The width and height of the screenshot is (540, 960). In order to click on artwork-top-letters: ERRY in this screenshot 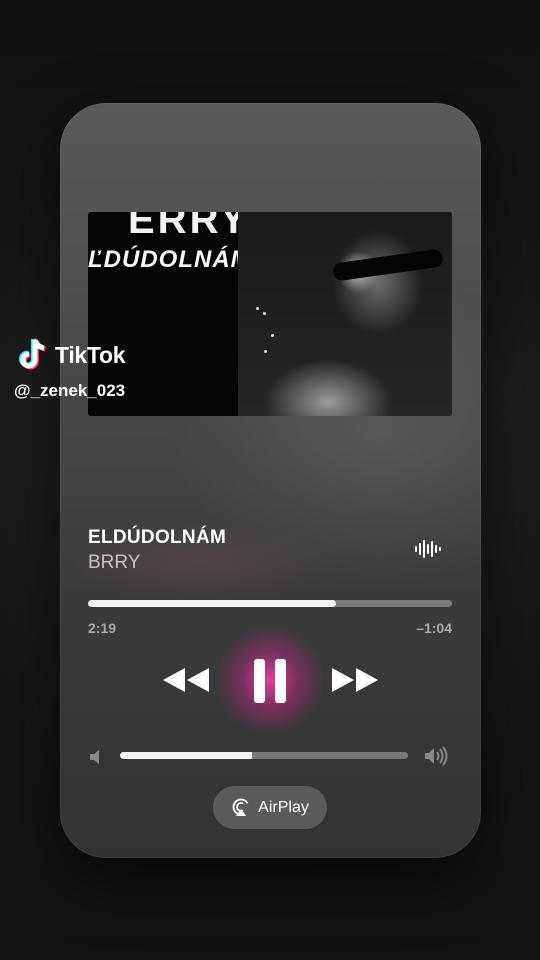, I will do `click(189, 227)`.